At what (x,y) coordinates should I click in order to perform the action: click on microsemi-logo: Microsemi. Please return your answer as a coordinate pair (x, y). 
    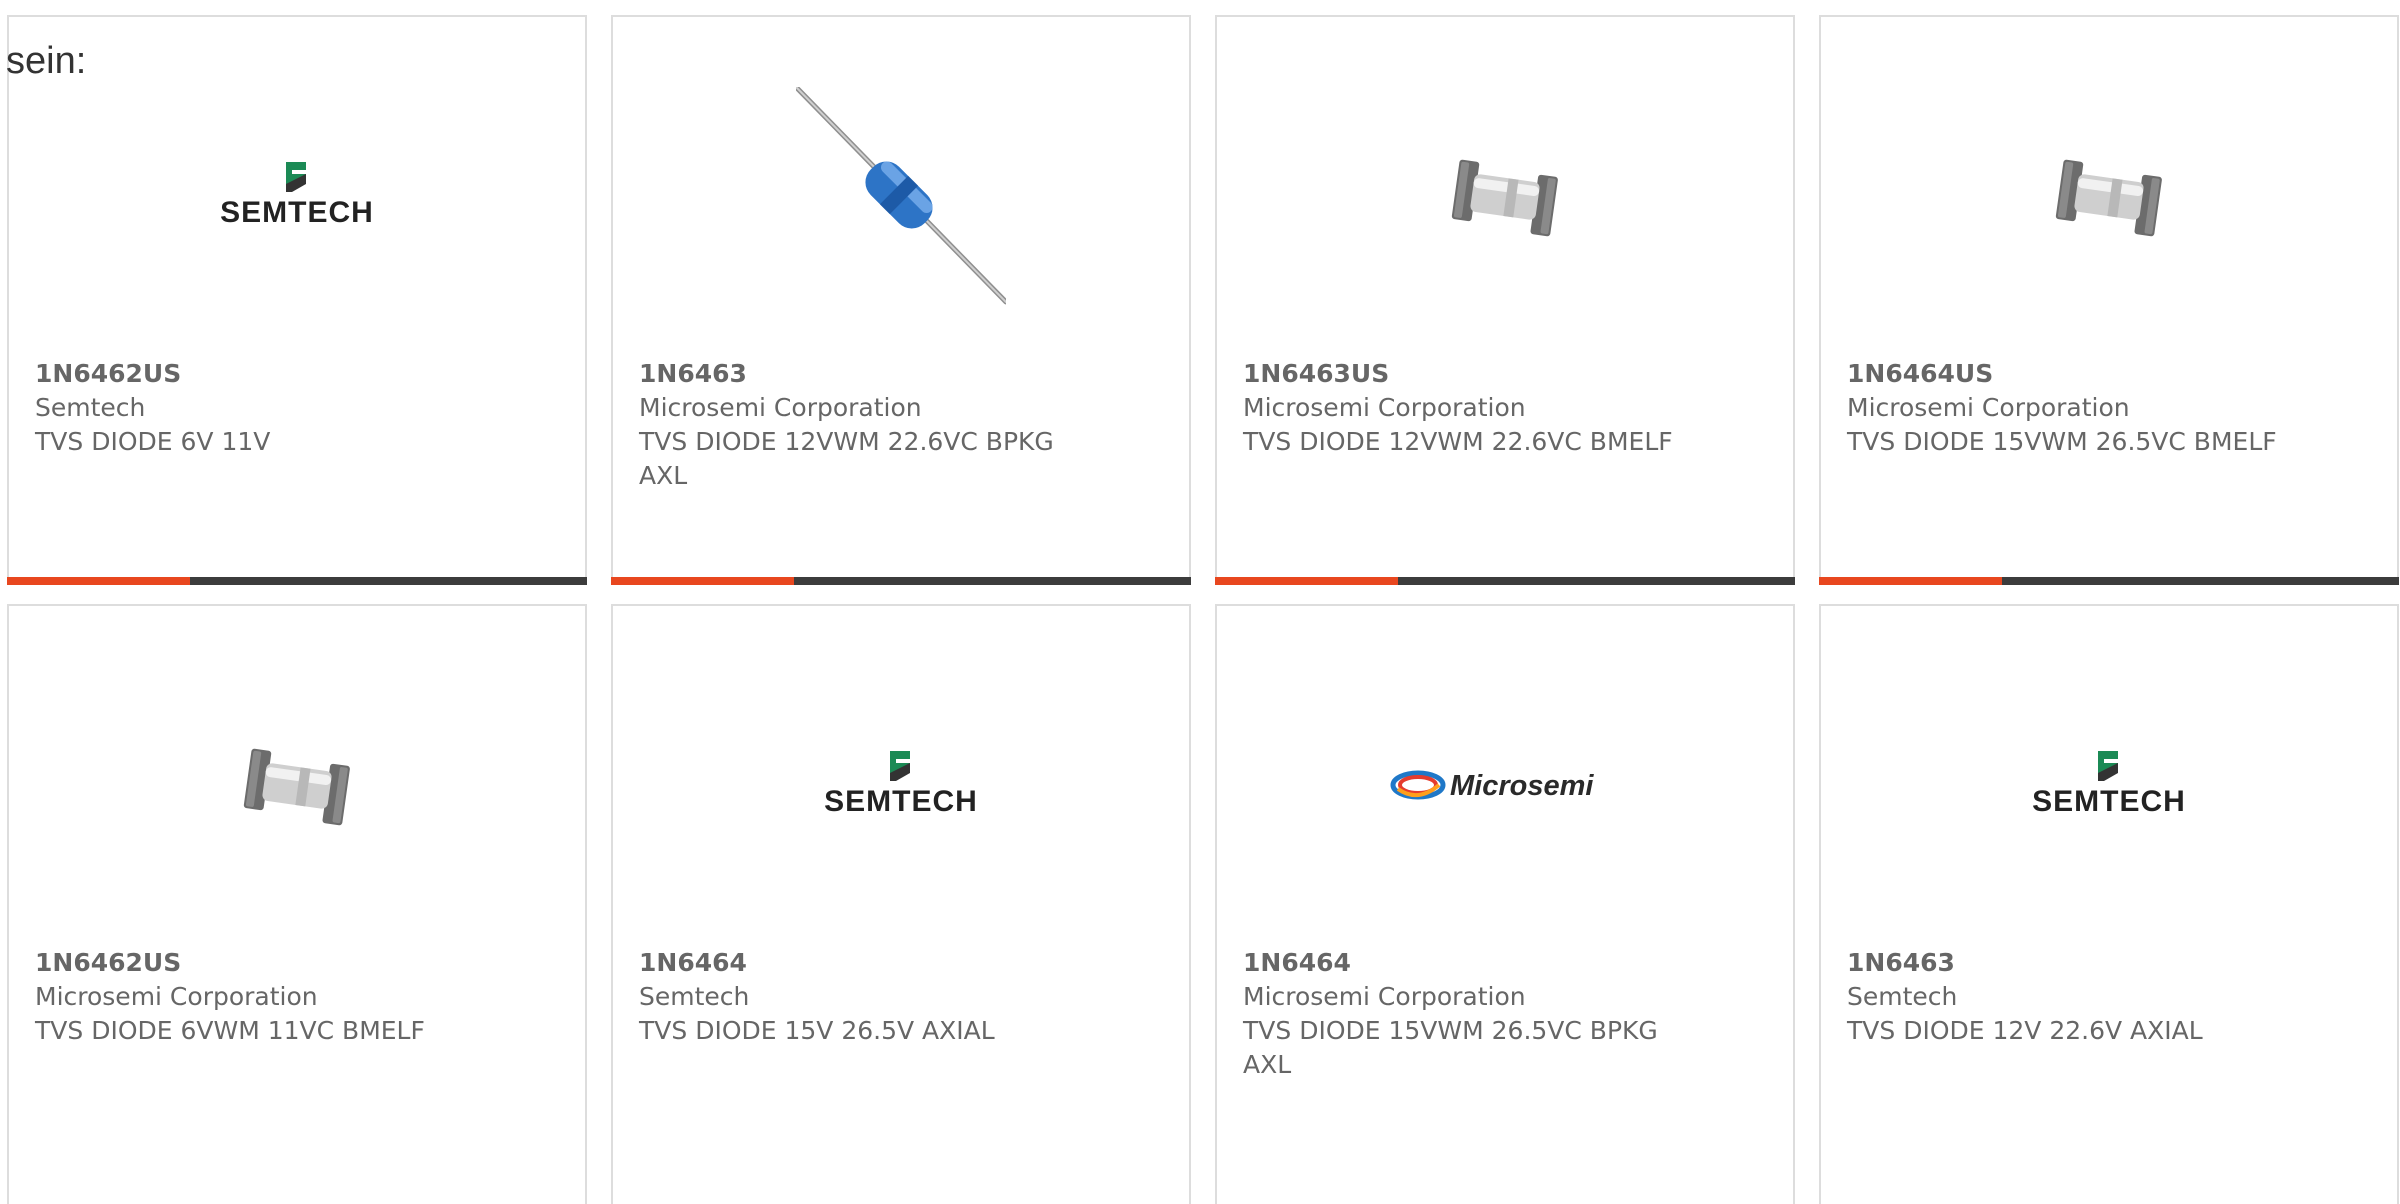
    Looking at the image, I should click on (1492, 786).